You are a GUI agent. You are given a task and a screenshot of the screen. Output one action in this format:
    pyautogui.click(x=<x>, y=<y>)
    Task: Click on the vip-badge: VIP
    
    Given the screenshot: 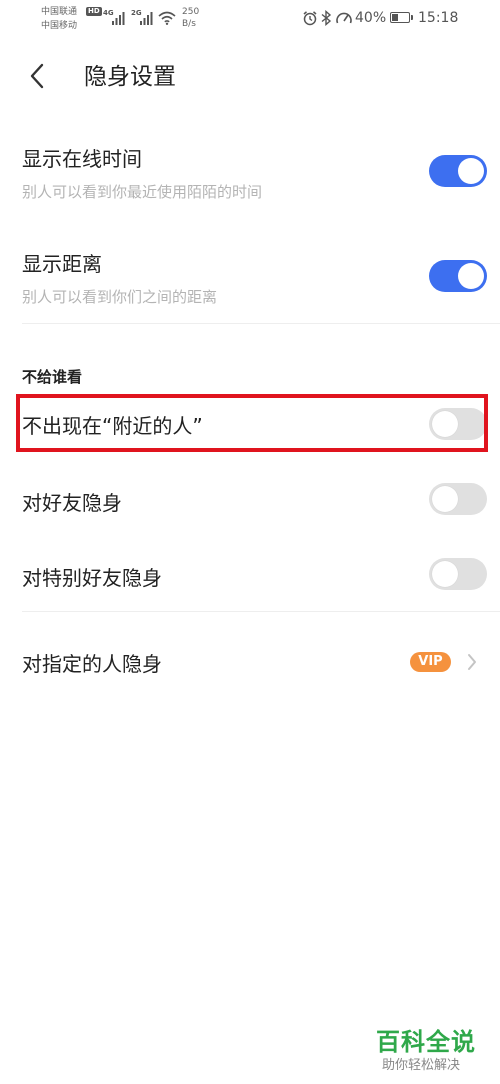 What is the action you would take?
    pyautogui.click(x=430, y=662)
    